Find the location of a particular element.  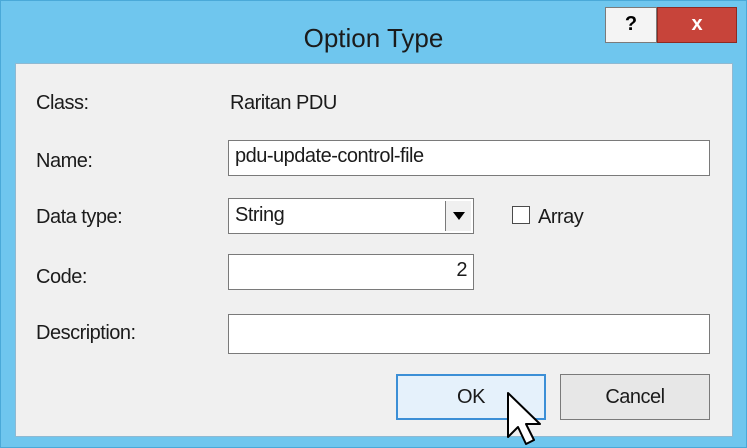

data-type-label: Data type: is located at coordinates (79, 217).